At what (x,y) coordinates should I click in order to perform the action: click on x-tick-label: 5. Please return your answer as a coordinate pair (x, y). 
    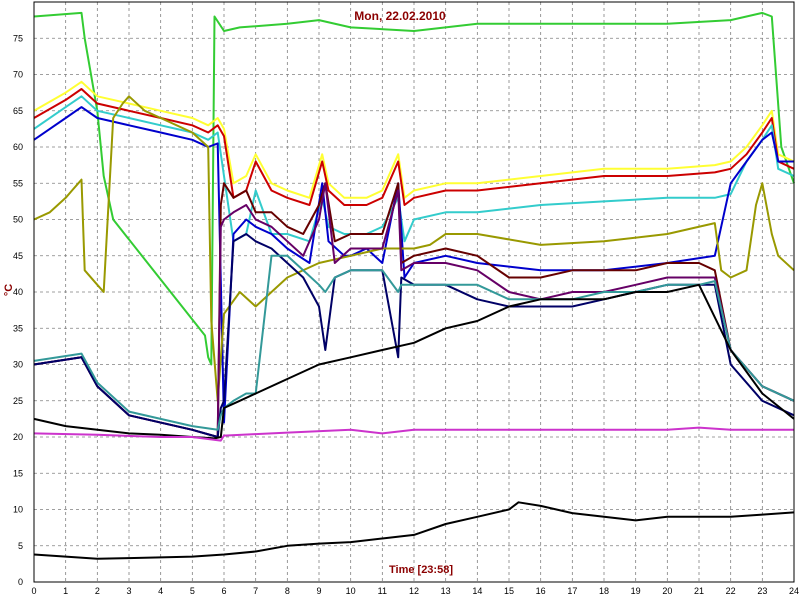
    Looking at the image, I should click on (192, 591).